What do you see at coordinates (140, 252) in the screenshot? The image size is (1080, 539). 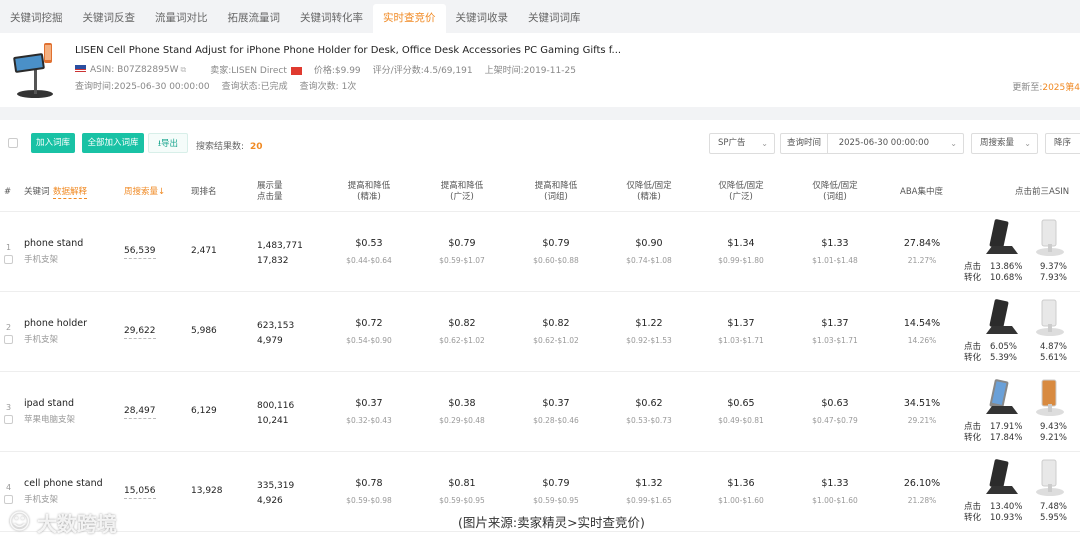 I see `weekly-search-value: 56,539` at bounding box center [140, 252].